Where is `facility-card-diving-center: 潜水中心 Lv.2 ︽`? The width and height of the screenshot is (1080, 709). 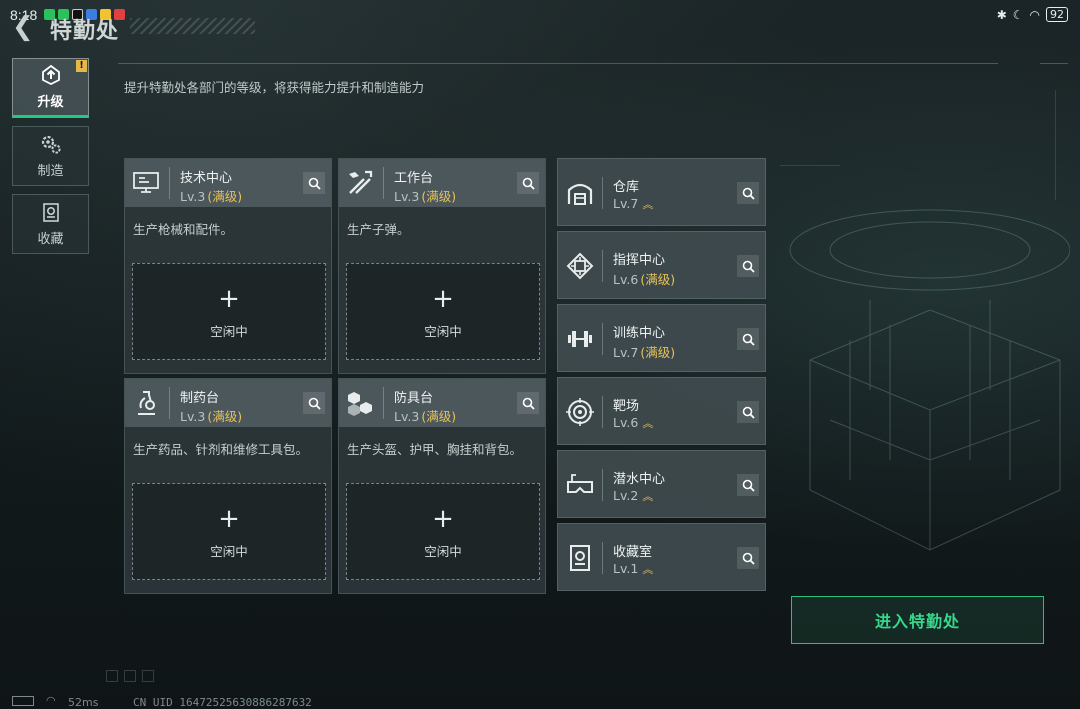 facility-card-diving-center: 潜水中心 Lv.2 ︽ is located at coordinates (661, 484).